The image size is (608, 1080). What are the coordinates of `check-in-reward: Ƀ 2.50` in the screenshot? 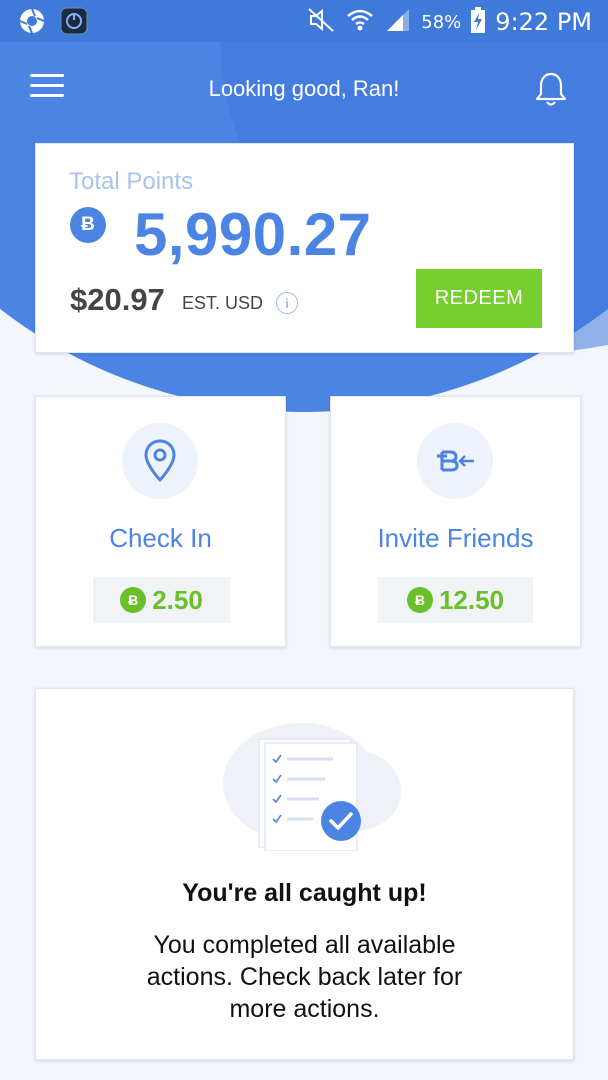 It's located at (161, 600).